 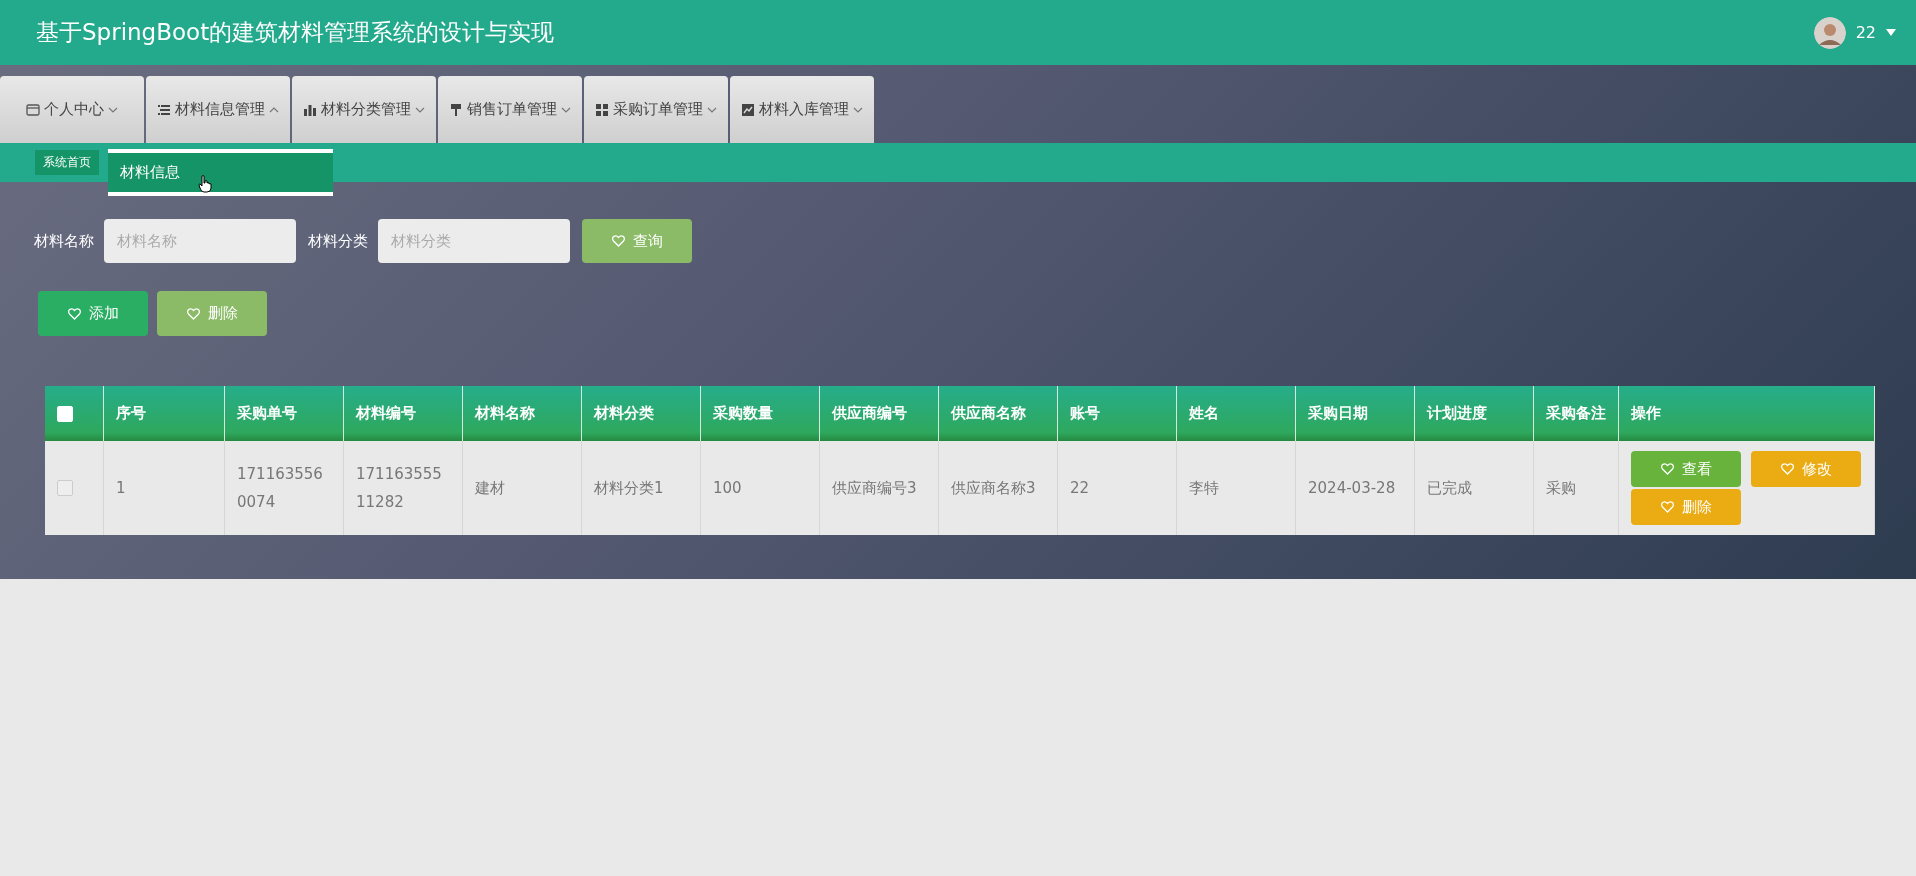 I want to click on column-header: 供应商名称, so click(x=998, y=413).